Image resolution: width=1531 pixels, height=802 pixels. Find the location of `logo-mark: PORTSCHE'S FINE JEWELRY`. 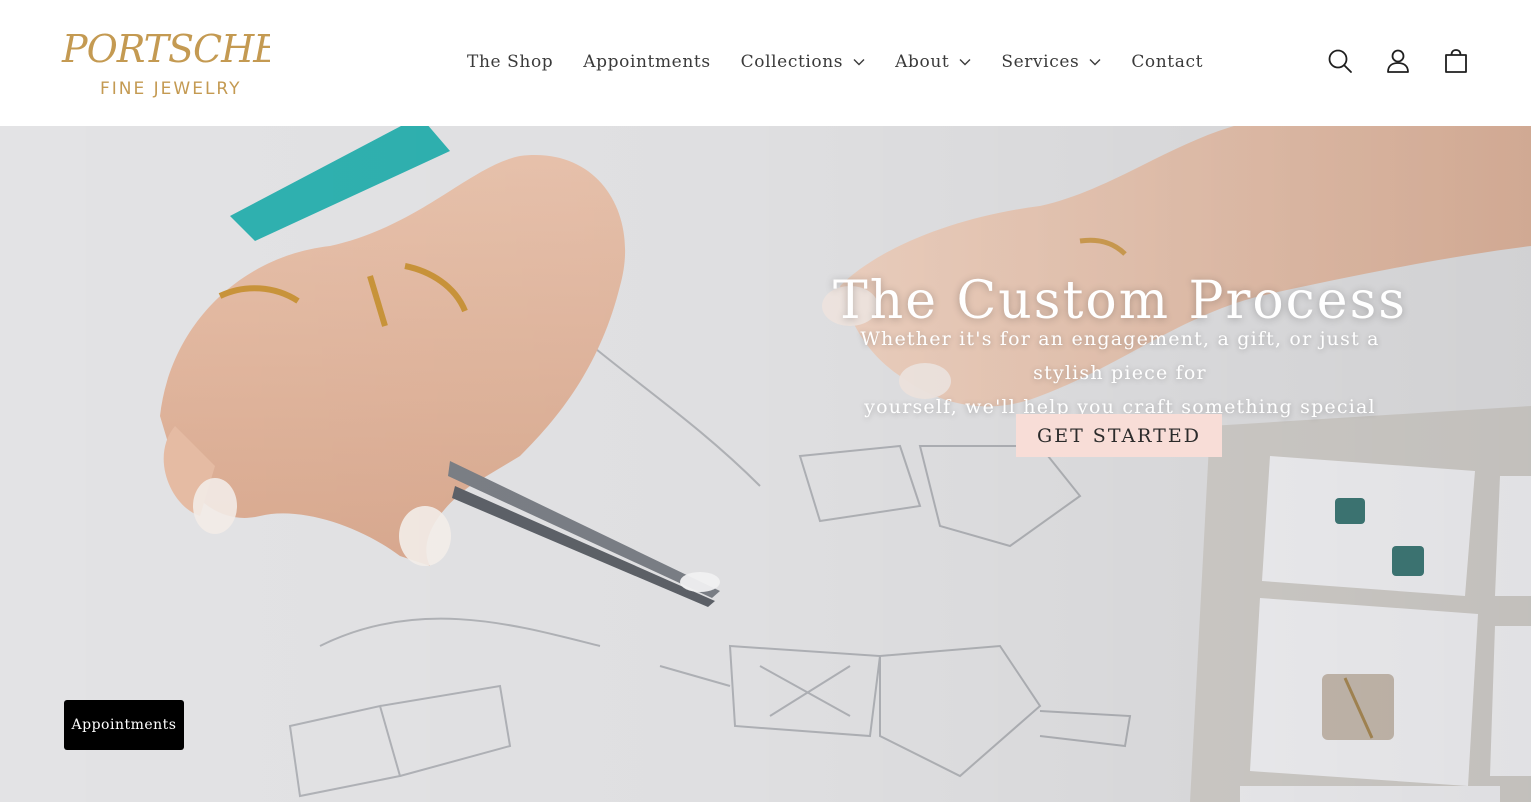

logo-mark: PORTSCHE'S FINE JEWELRY is located at coordinates (165, 63).